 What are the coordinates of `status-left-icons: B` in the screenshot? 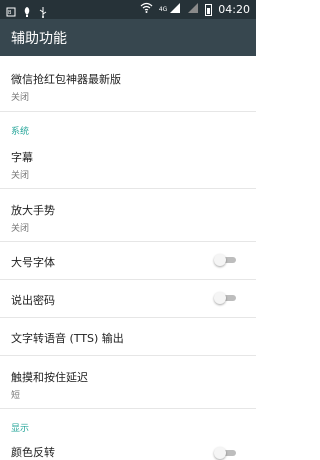 It's located at (27, 10).